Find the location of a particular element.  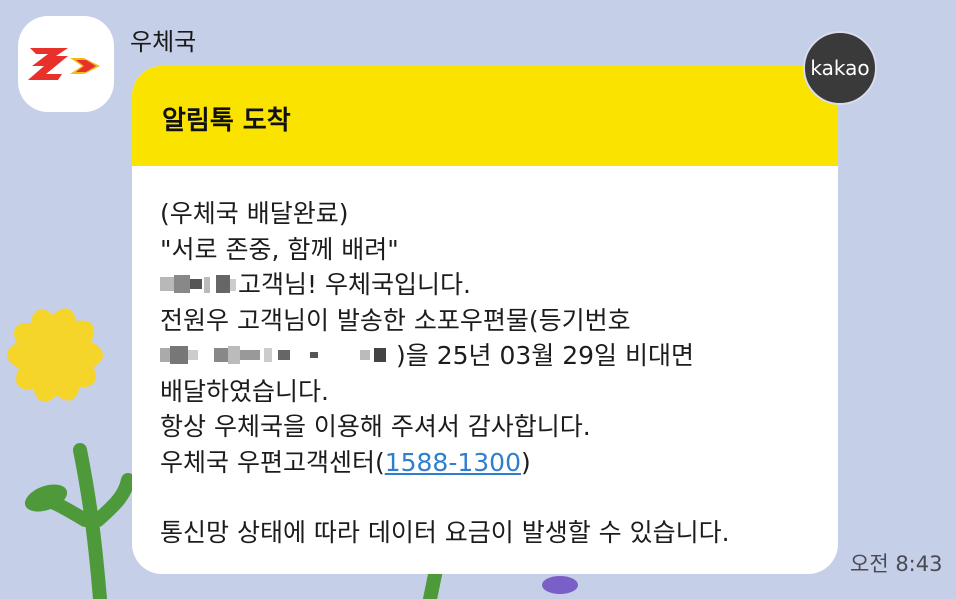

delivery-date-text: )을 25년 03월 29일 비대면 is located at coordinates (545, 355).